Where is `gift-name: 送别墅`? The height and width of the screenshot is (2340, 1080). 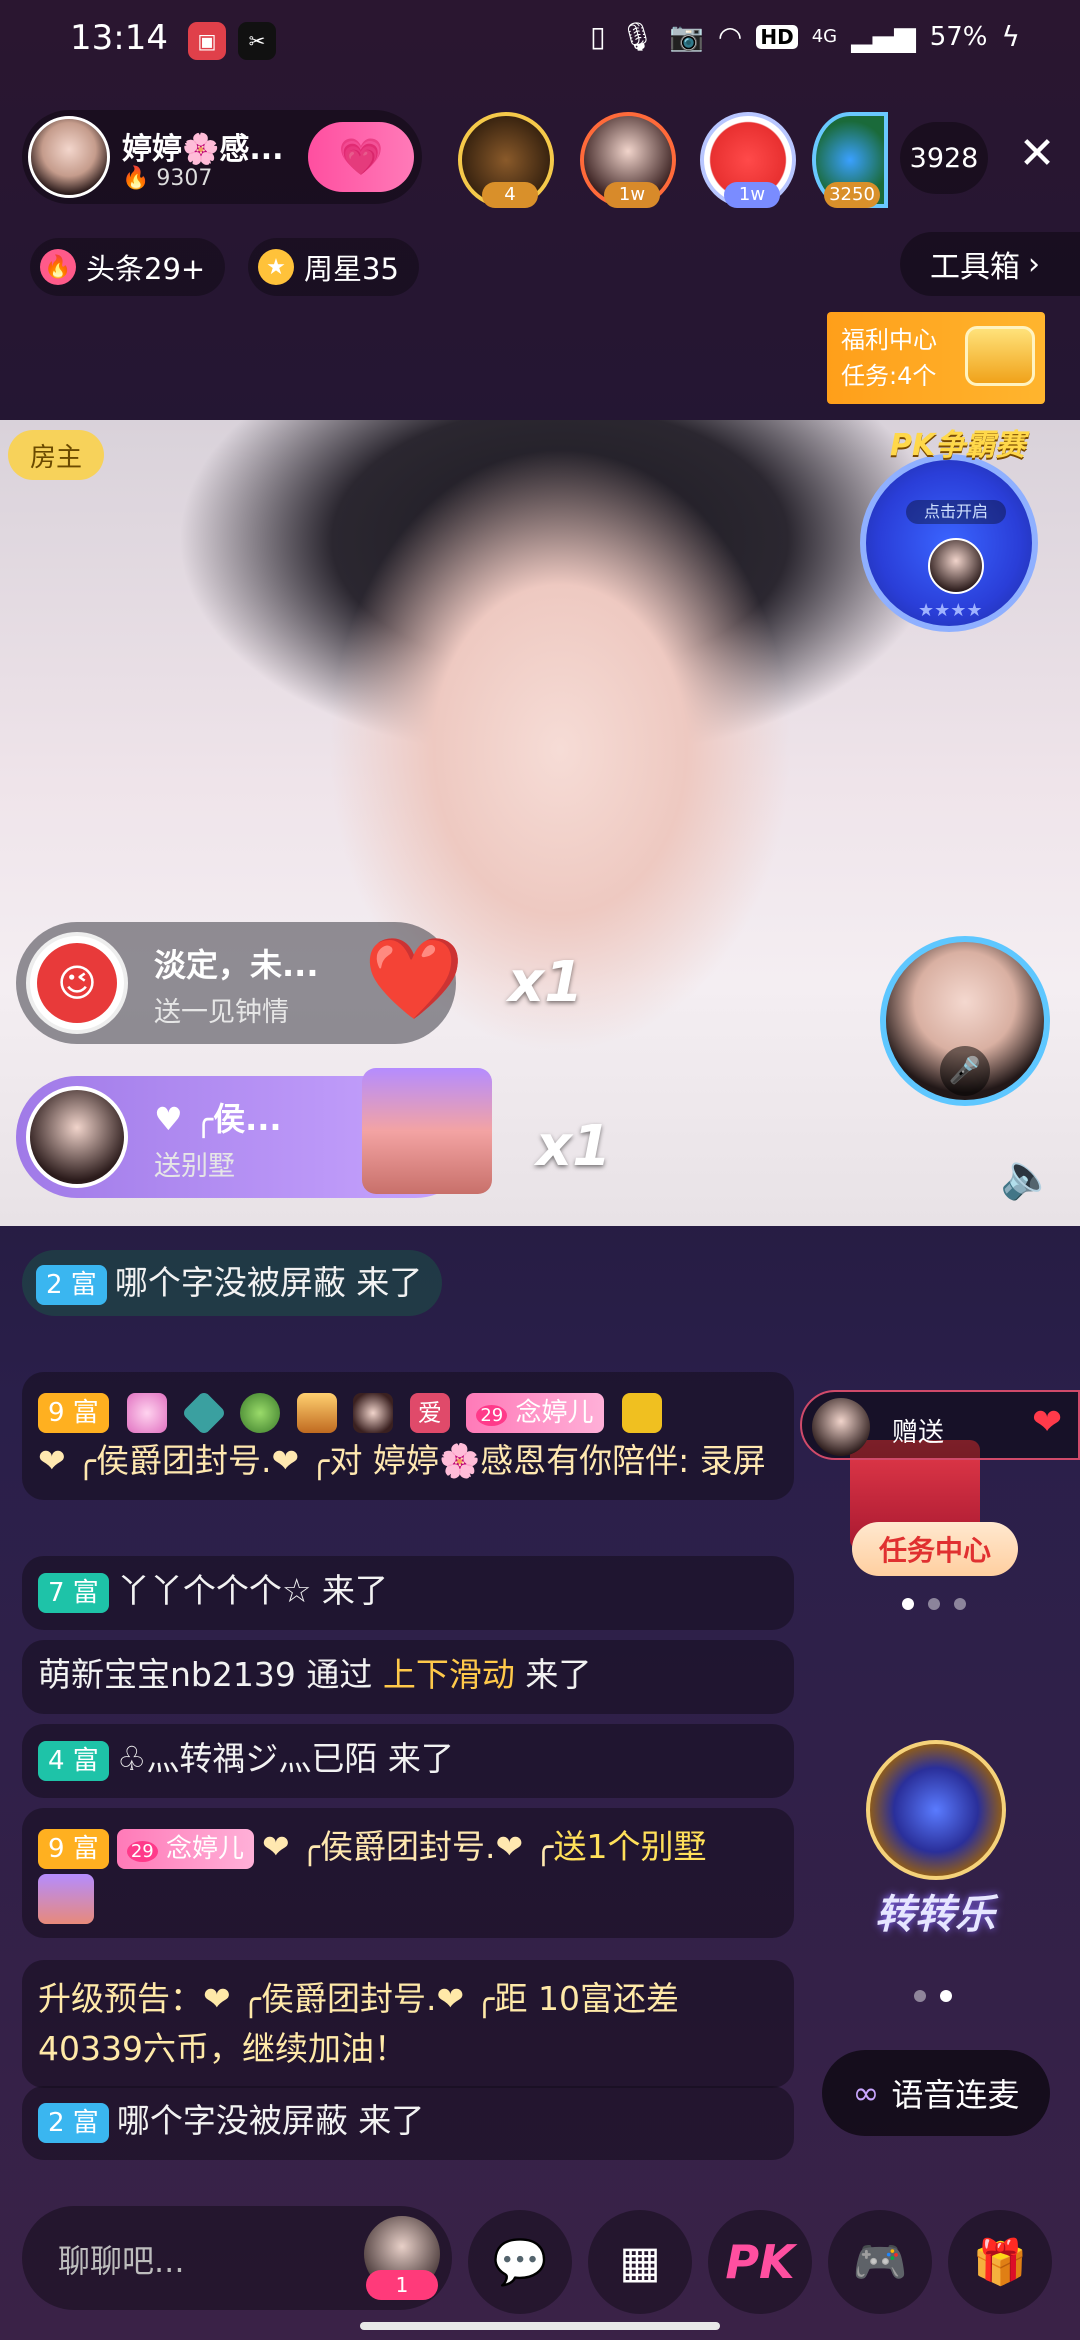
gift-name: 送别墅 is located at coordinates (194, 1166).